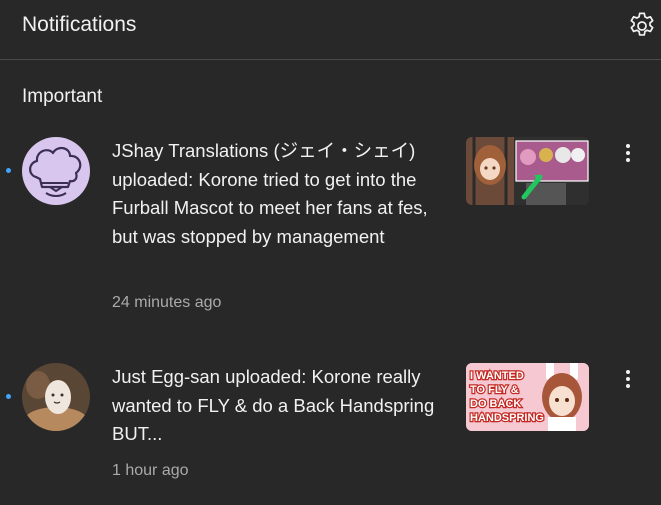  What do you see at coordinates (167, 302) in the screenshot?
I see `notification-time: 24 minutes ago` at bounding box center [167, 302].